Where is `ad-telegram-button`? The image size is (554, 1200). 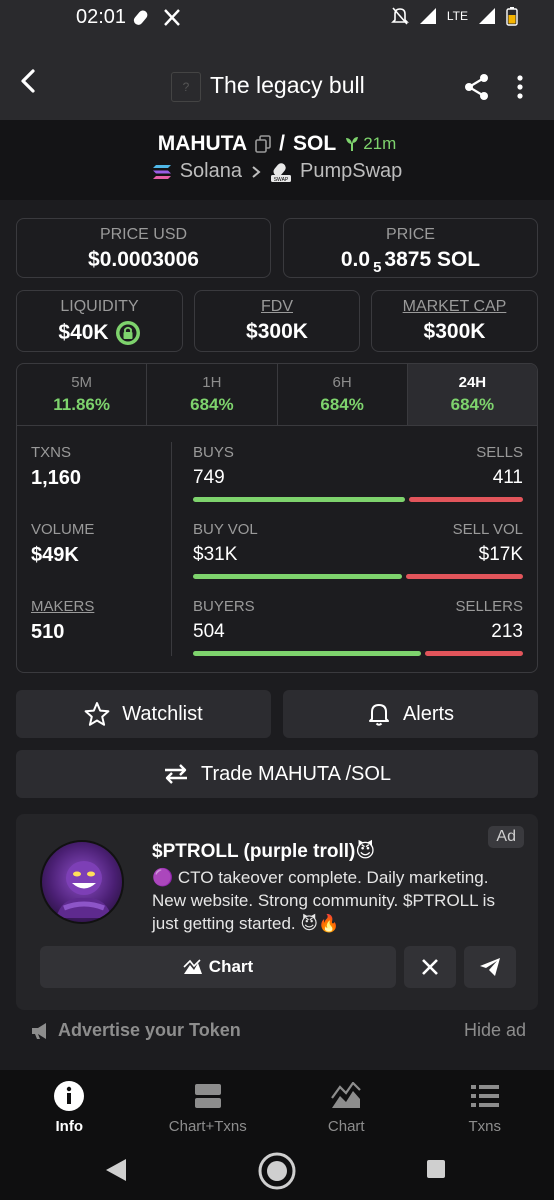 ad-telegram-button is located at coordinates (490, 967).